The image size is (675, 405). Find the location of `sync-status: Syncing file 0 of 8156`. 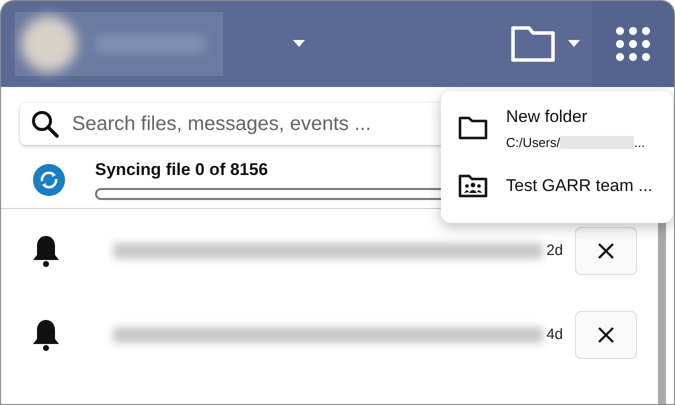

sync-status: Syncing file 0 of 8156 is located at coordinates (182, 170).